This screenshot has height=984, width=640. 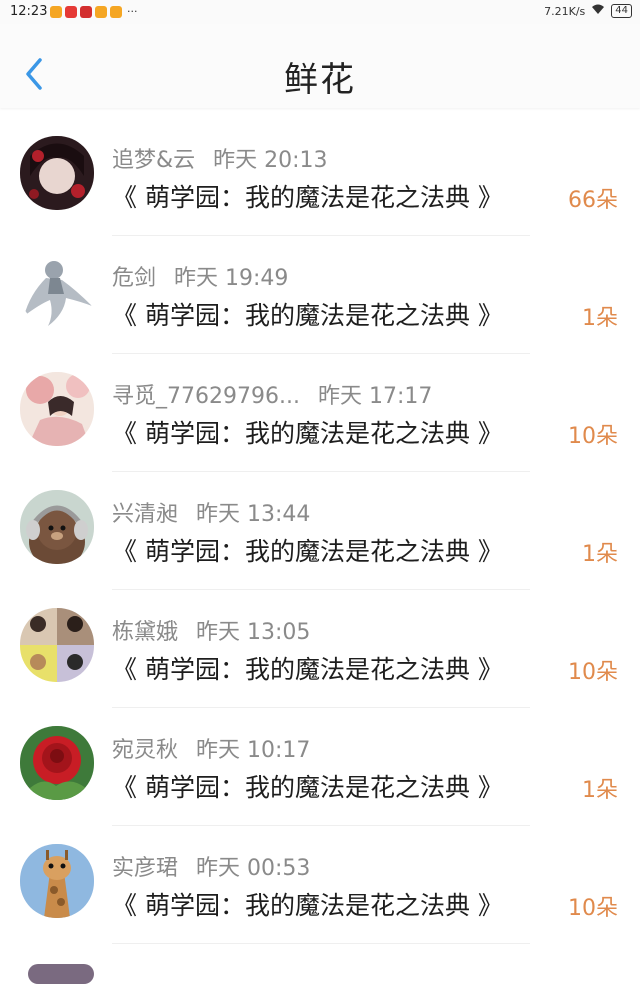 What do you see at coordinates (621, 11) in the screenshot?
I see `battery-icon: 44` at bounding box center [621, 11].